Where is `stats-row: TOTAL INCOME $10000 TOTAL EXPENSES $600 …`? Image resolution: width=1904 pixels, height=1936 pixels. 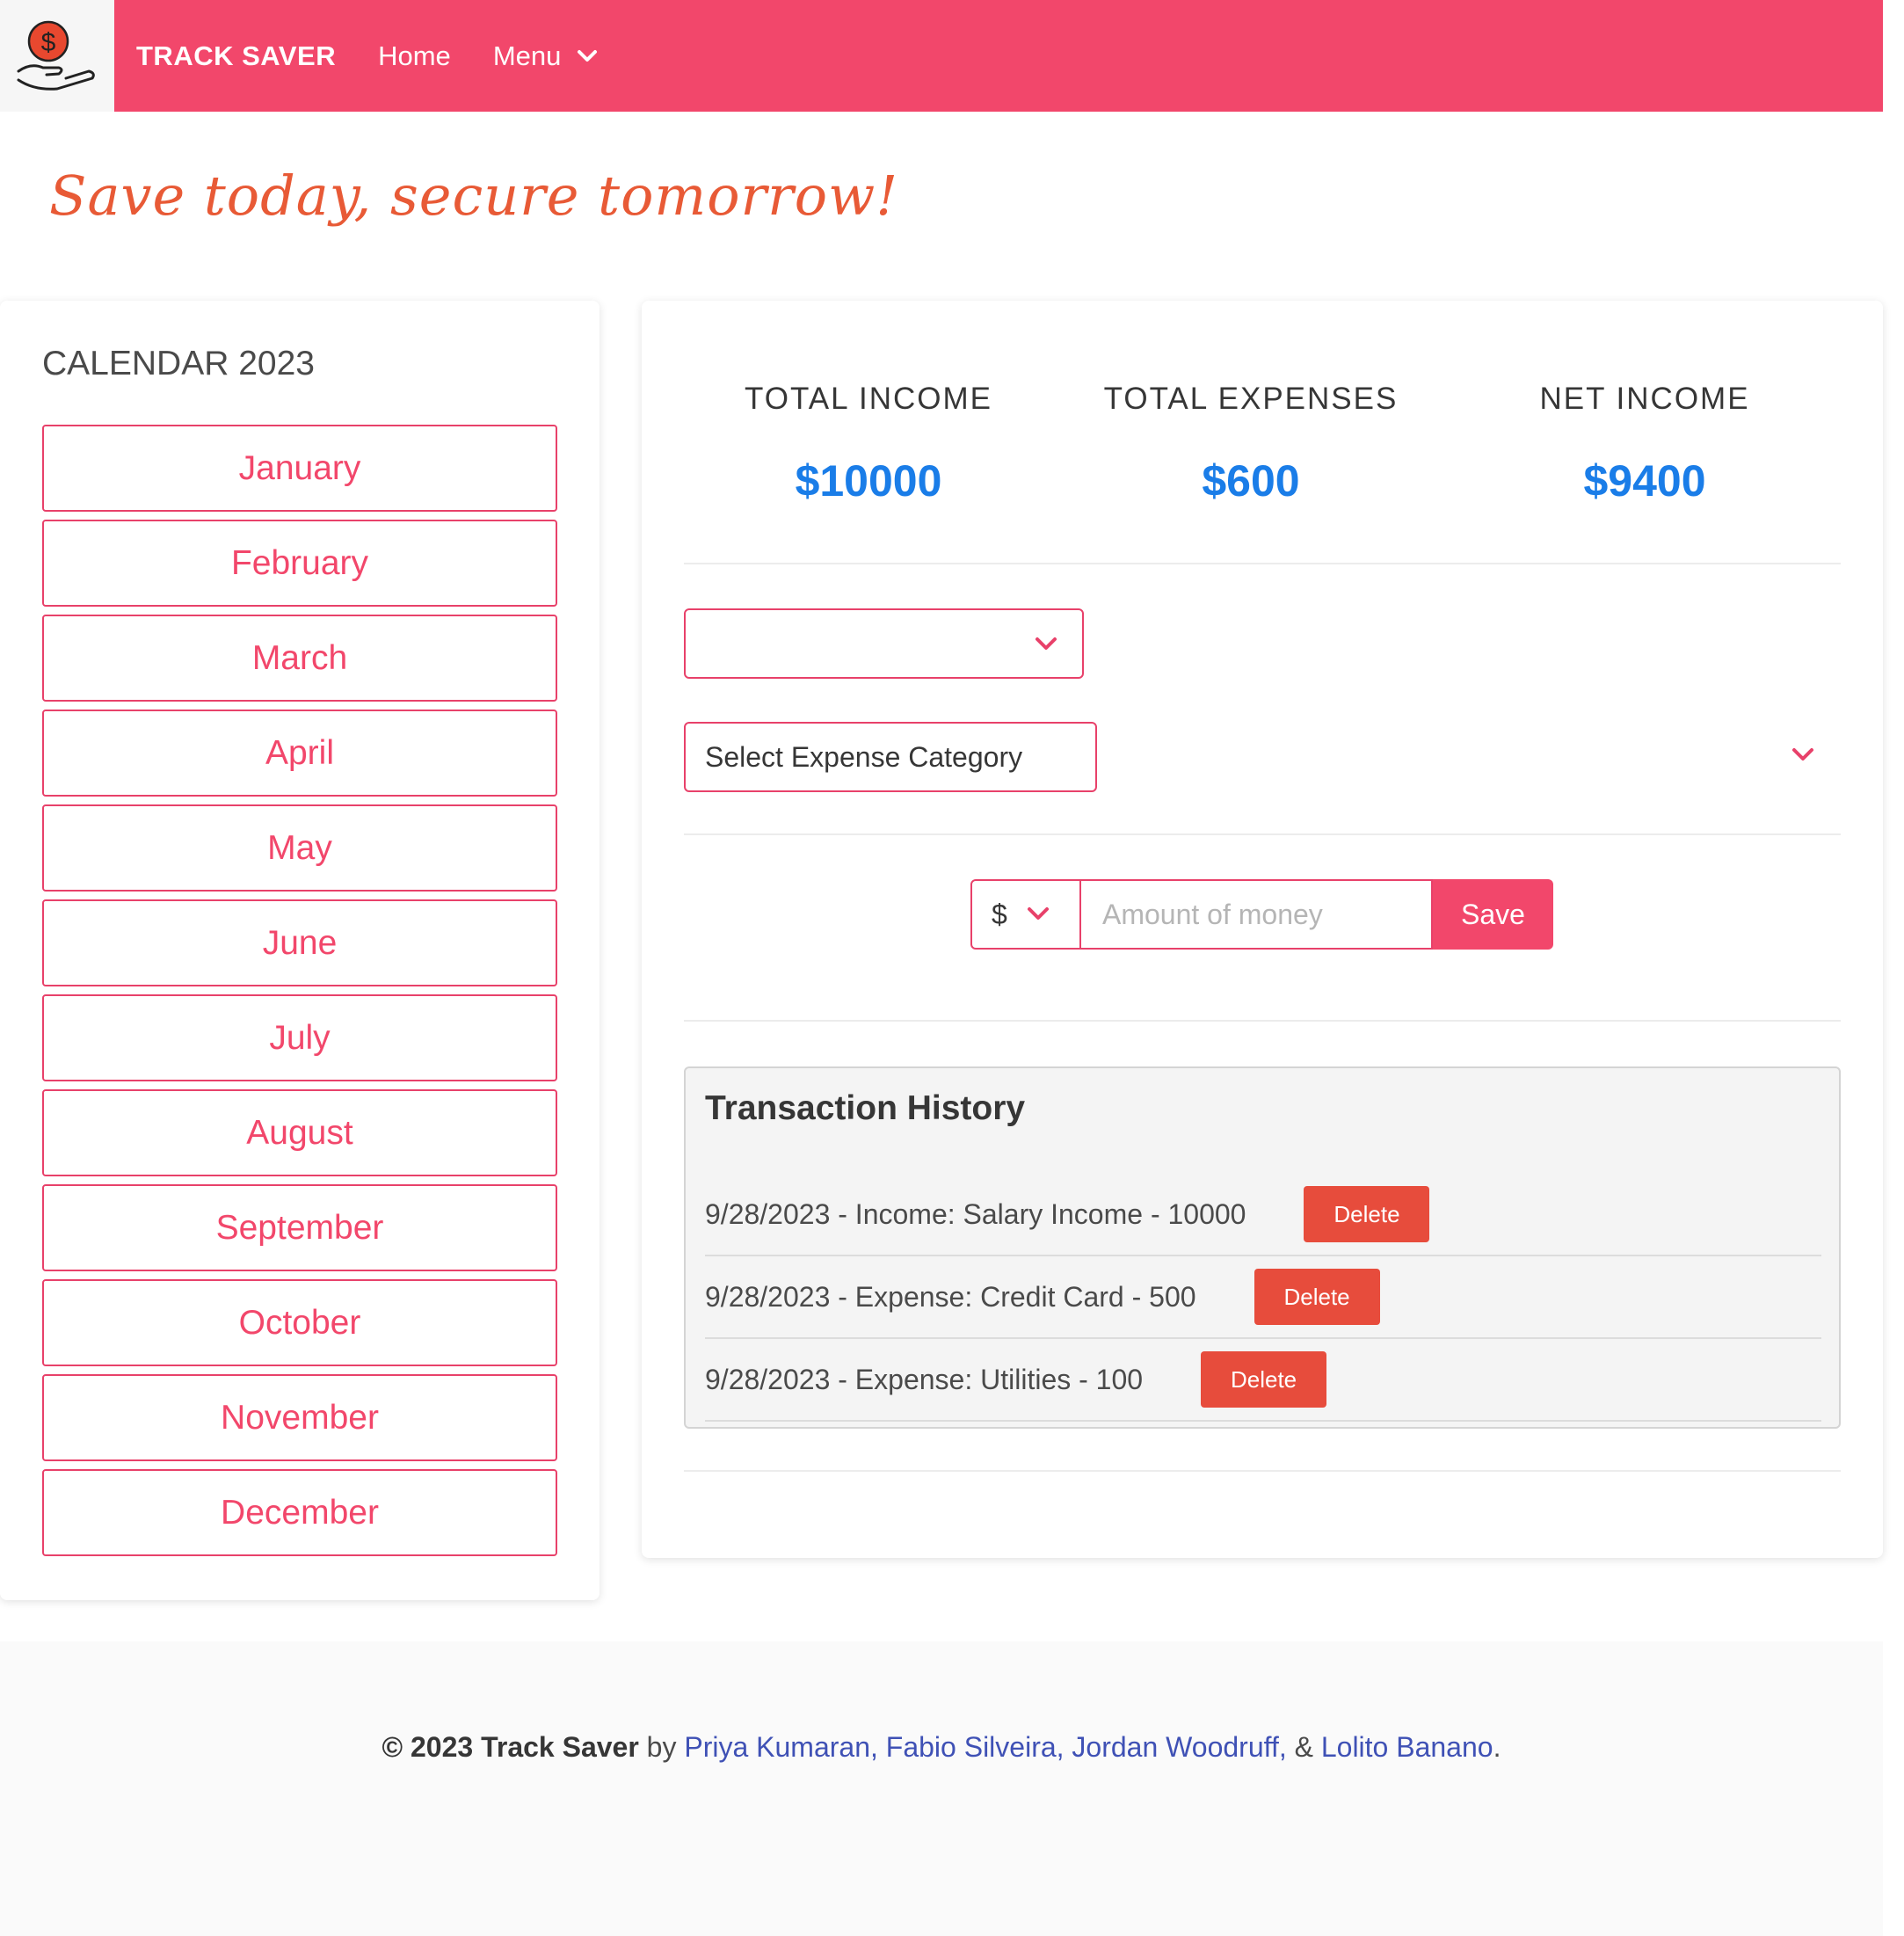
stats-row: TOTAL INCOME $10000 TOTAL EXPENSES $600 … is located at coordinates (1262, 444).